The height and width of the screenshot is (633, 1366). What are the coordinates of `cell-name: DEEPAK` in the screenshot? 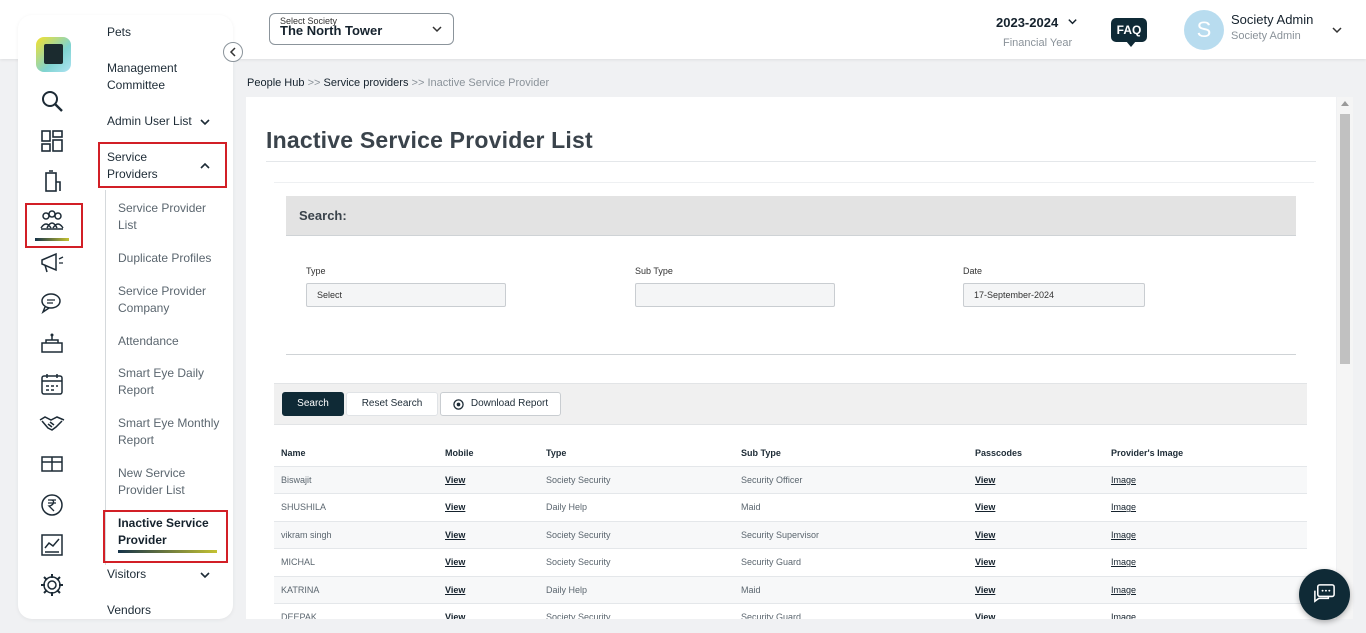 It's located at (356, 611).